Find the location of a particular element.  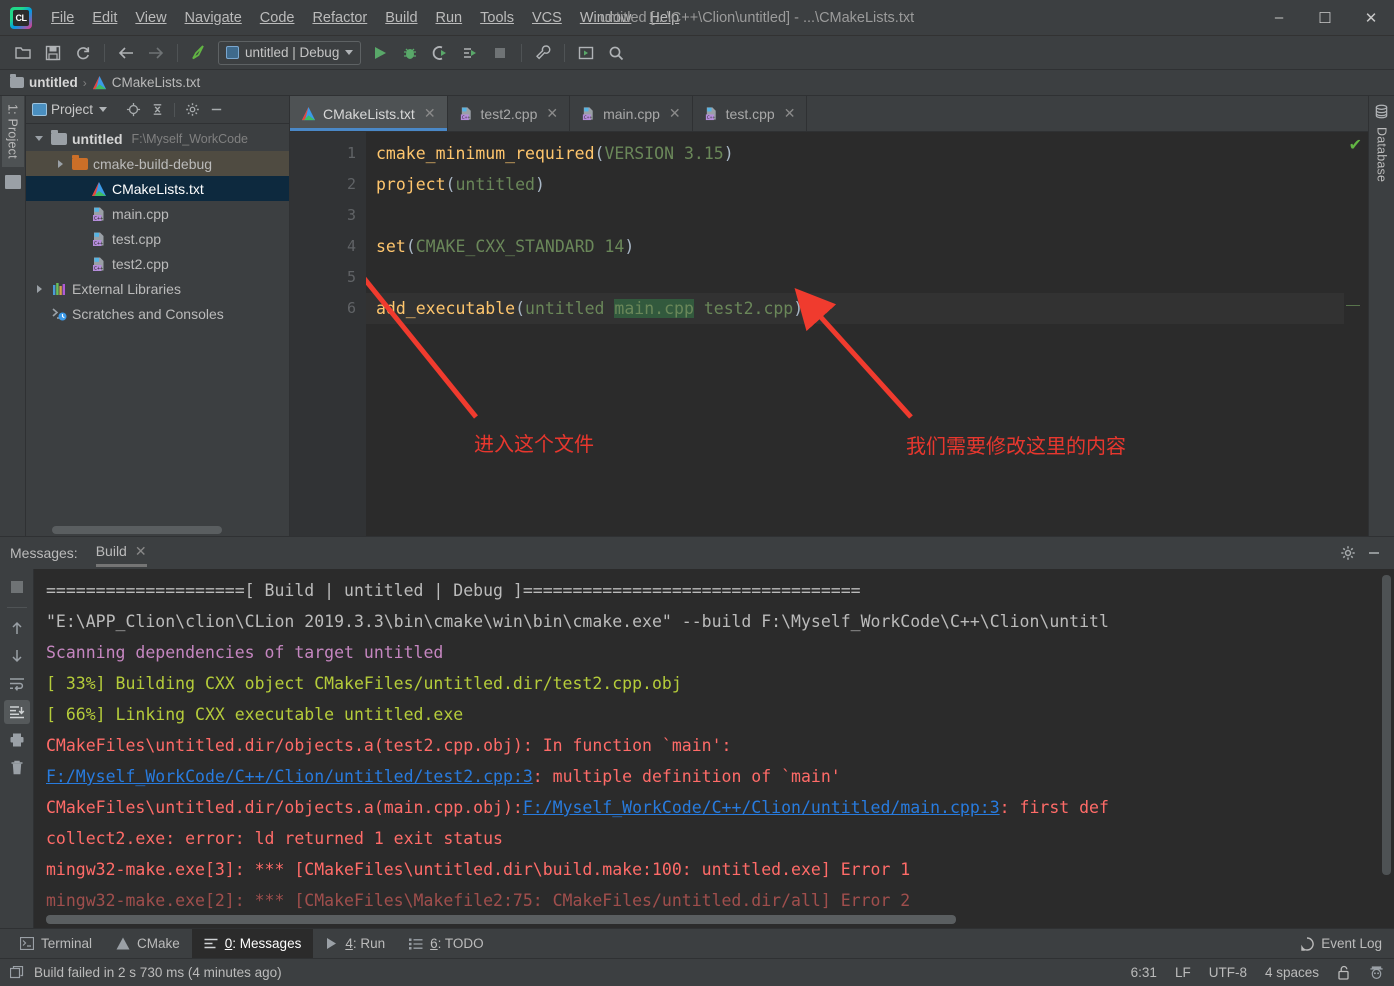

collapse-all-icon is located at coordinates (157, 110).